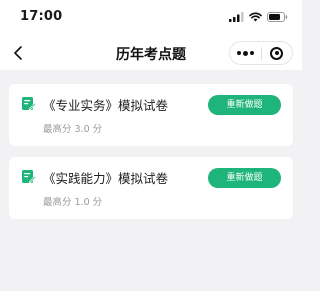 The width and height of the screenshot is (320, 291). Describe the element at coordinates (151, 18) in the screenshot. I see `status-bar: 17:00` at that location.